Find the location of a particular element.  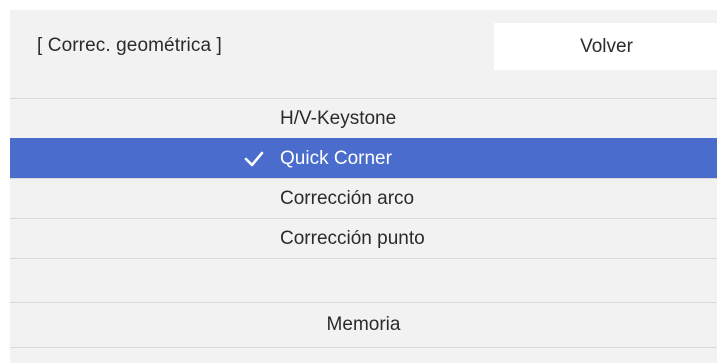

menu-item-hv-keystone: H/V-Keystone is located at coordinates (363, 118).